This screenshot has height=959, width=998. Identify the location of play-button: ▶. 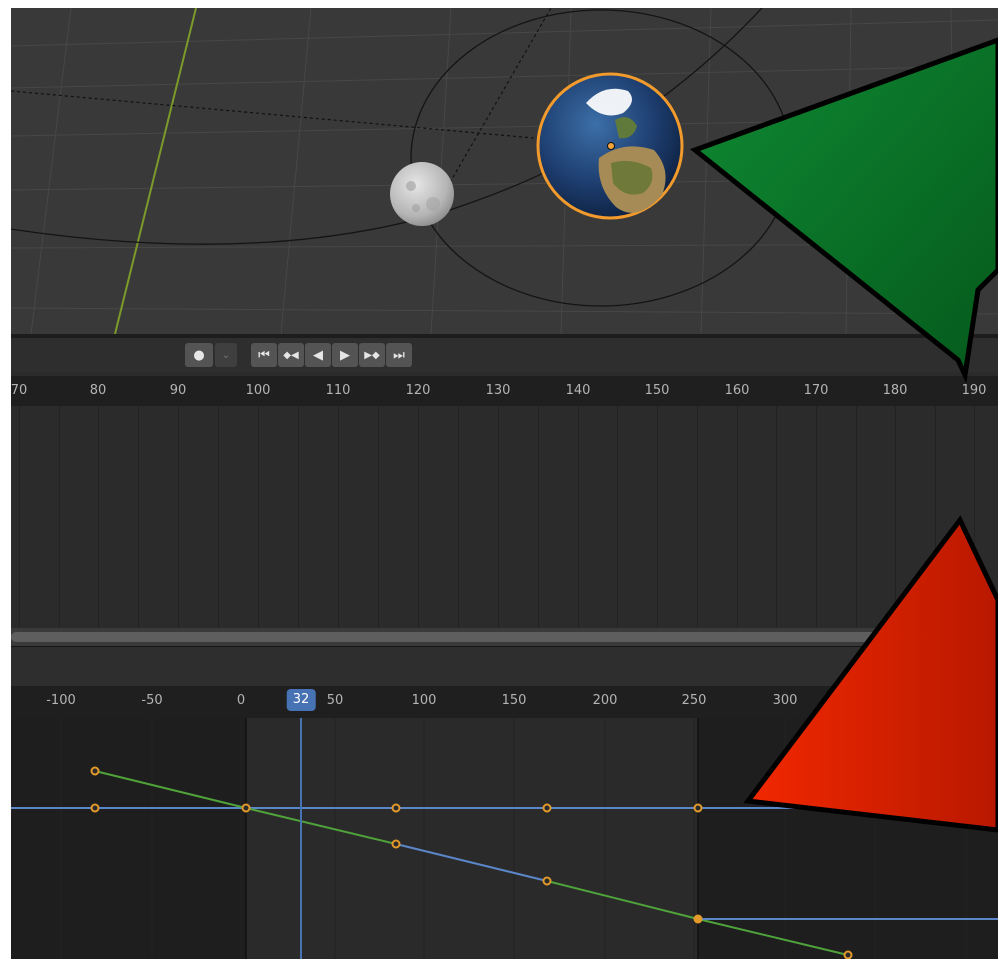
(345, 355).